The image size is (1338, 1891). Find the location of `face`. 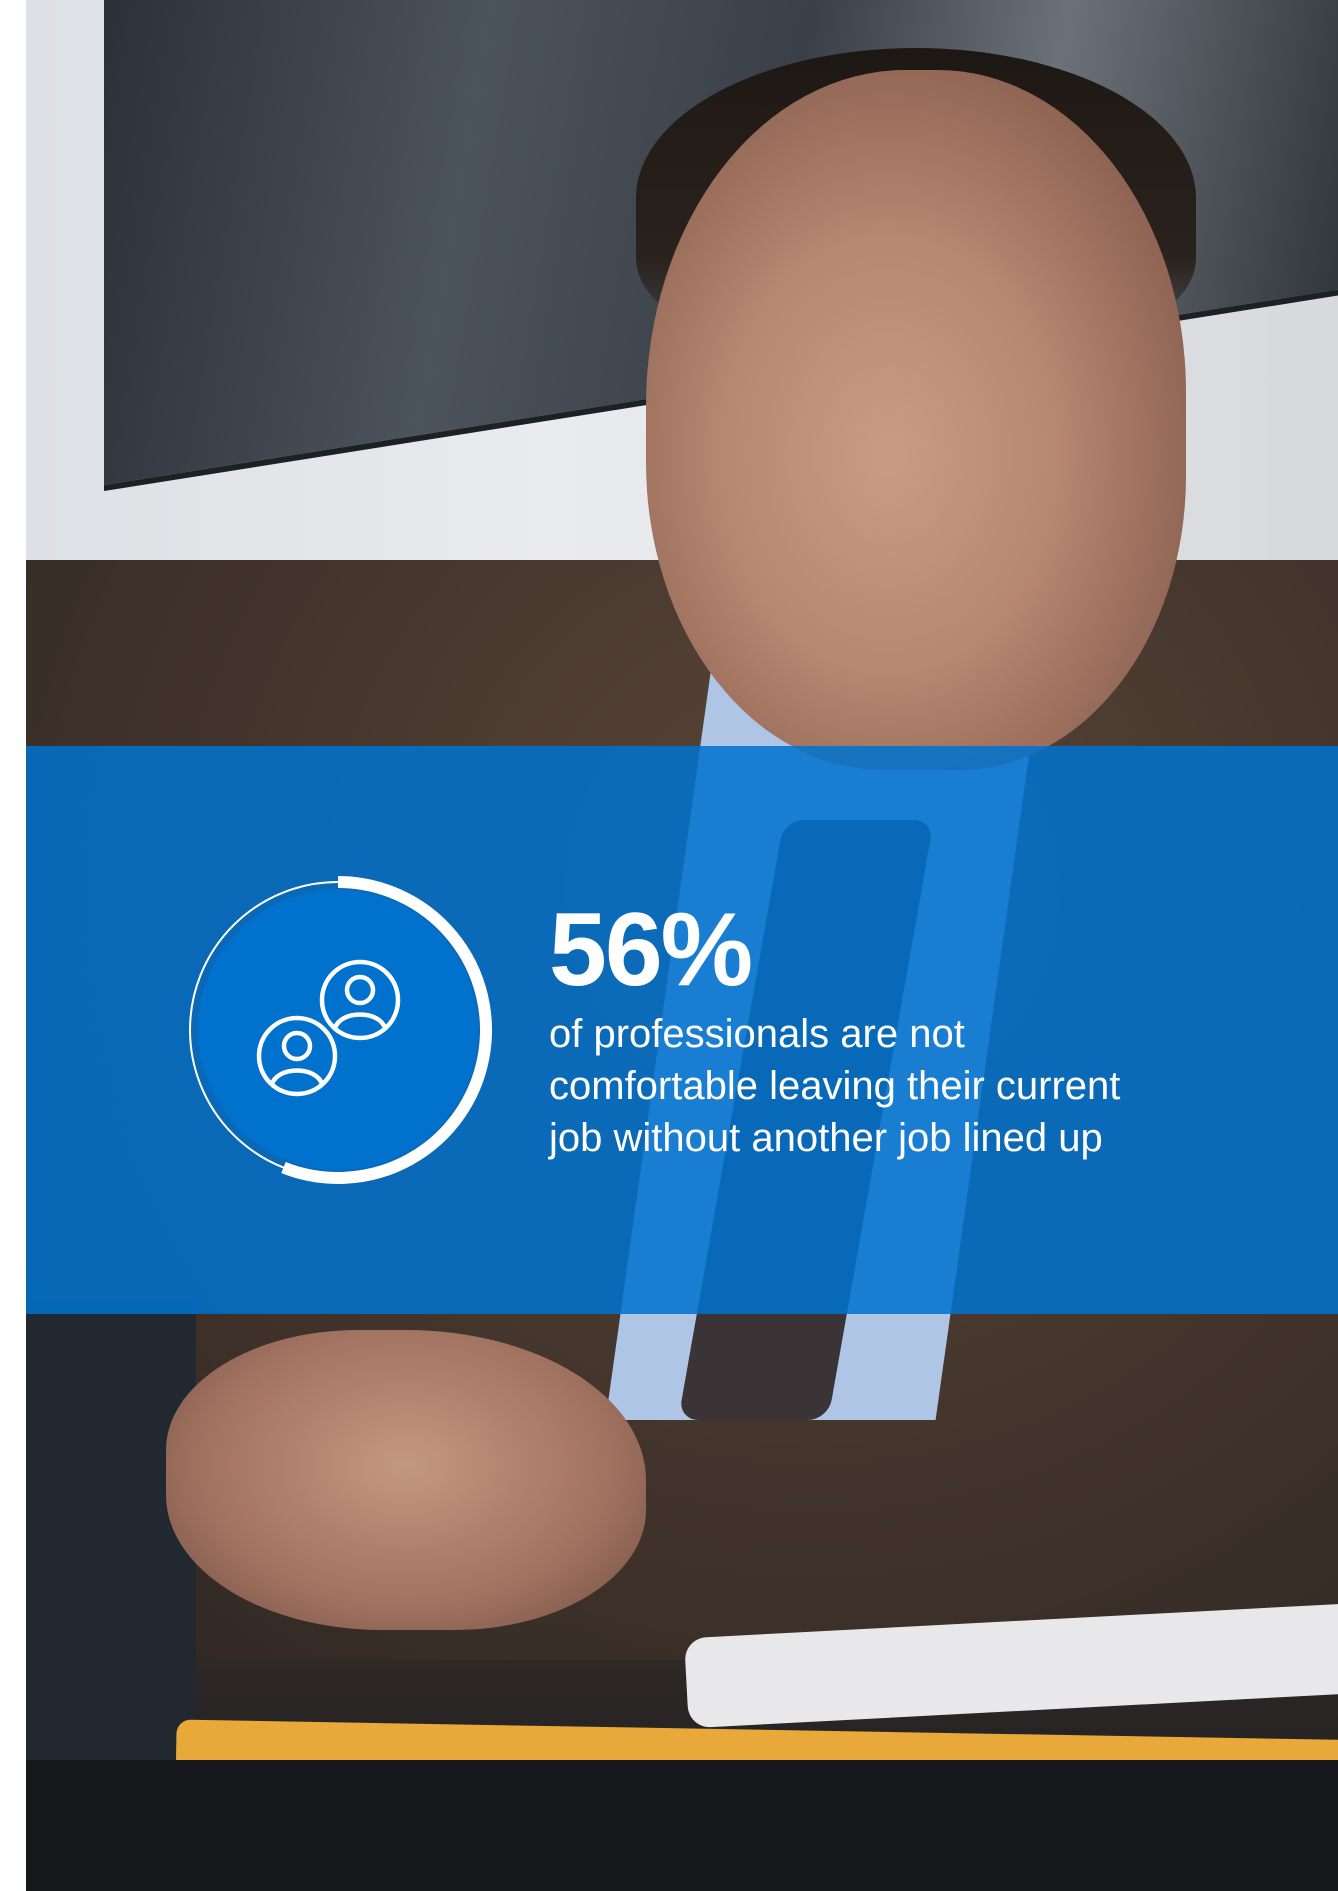

face is located at coordinates (916, 420).